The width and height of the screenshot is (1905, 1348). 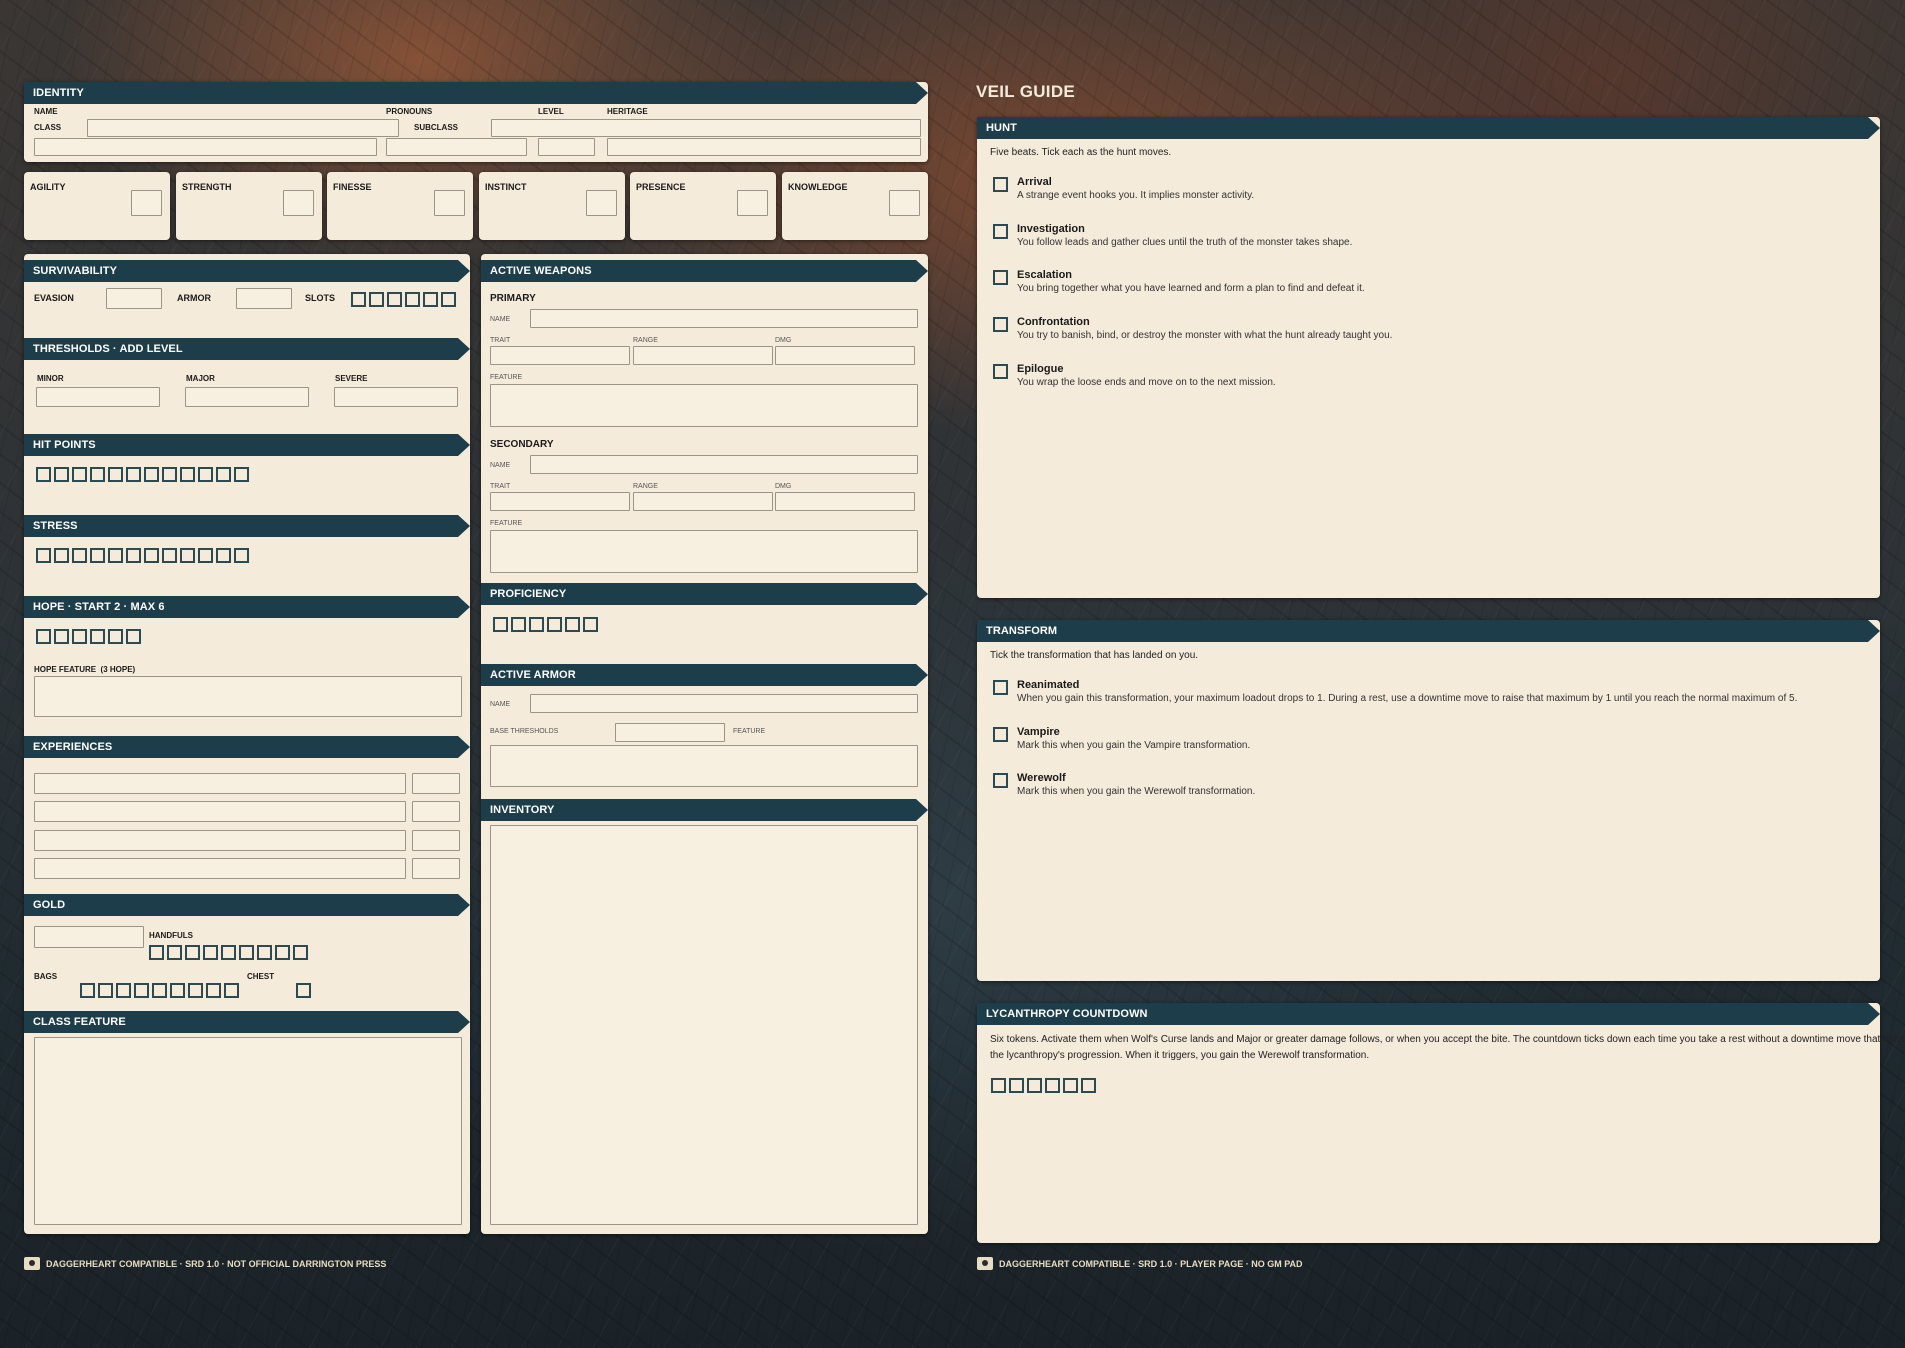 What do you see at coordinates (1000, 780) in the screenshot?
I see `werewolf-checkbox` at bounding box center [1000, 780].